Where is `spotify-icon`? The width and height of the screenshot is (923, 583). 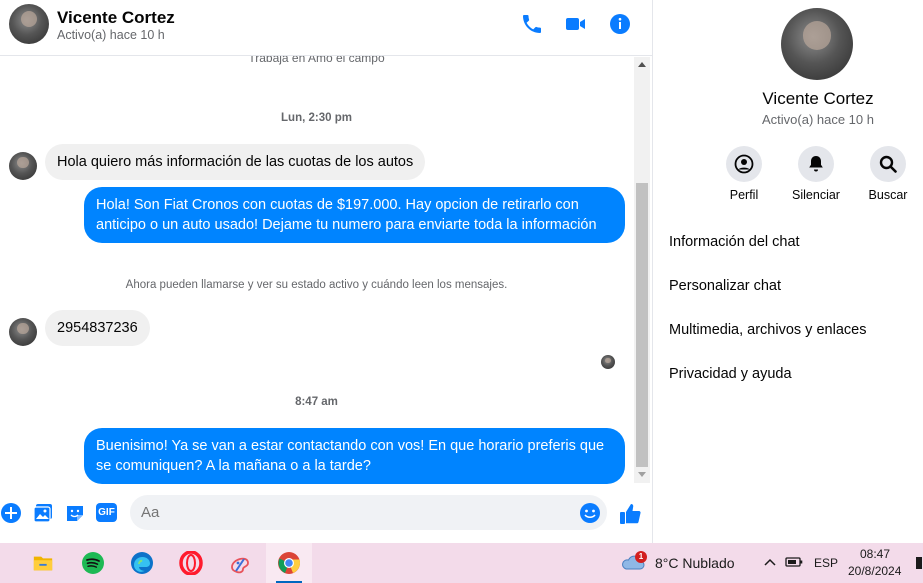
spotify-icon is located at coordinates (93, 563).